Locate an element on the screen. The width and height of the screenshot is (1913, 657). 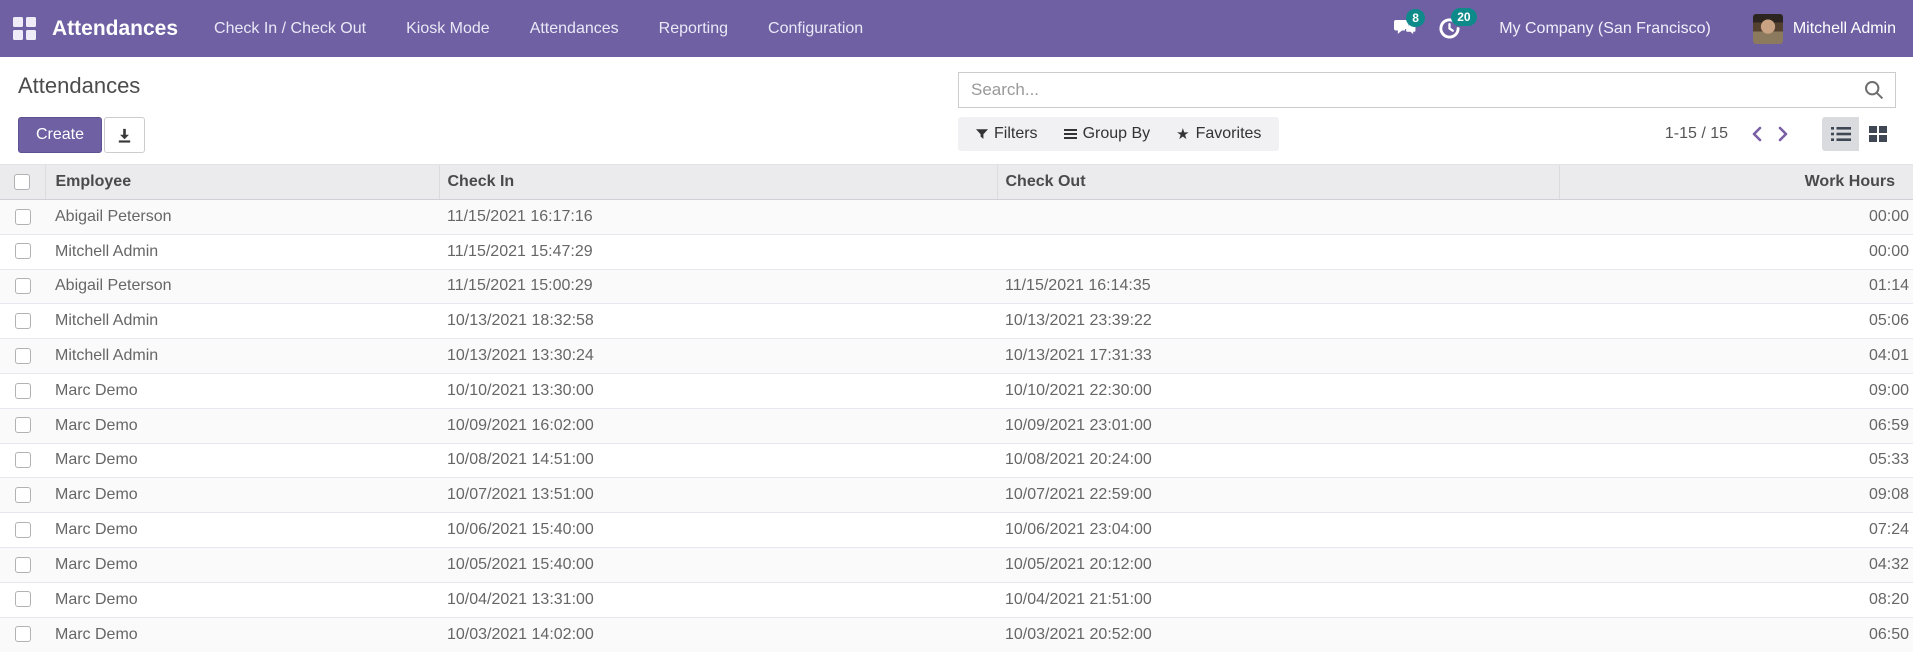
menu-kiosk-mode: Kiosk Mode is located at coordinates (448, 28).